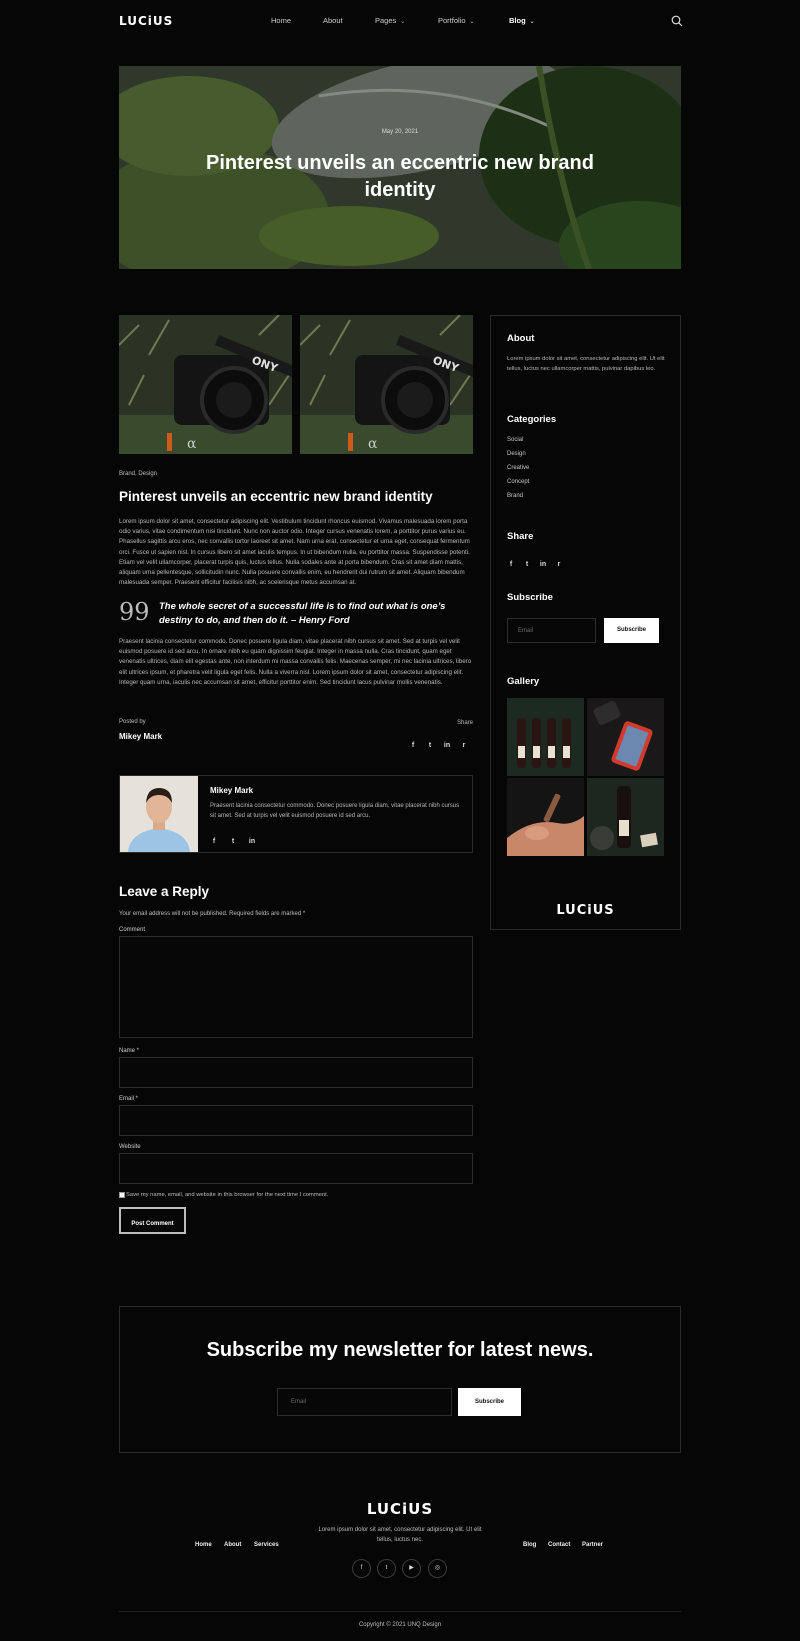 Image resolution: width=800 pixels, height=1641 pixels. I want to click on nav-about-label: About, so click(333, 20).